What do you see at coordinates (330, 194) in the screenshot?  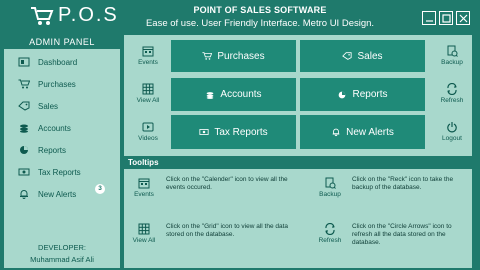 I see `tooltip-icon-label: Backup` at bounding box center [330, 194].